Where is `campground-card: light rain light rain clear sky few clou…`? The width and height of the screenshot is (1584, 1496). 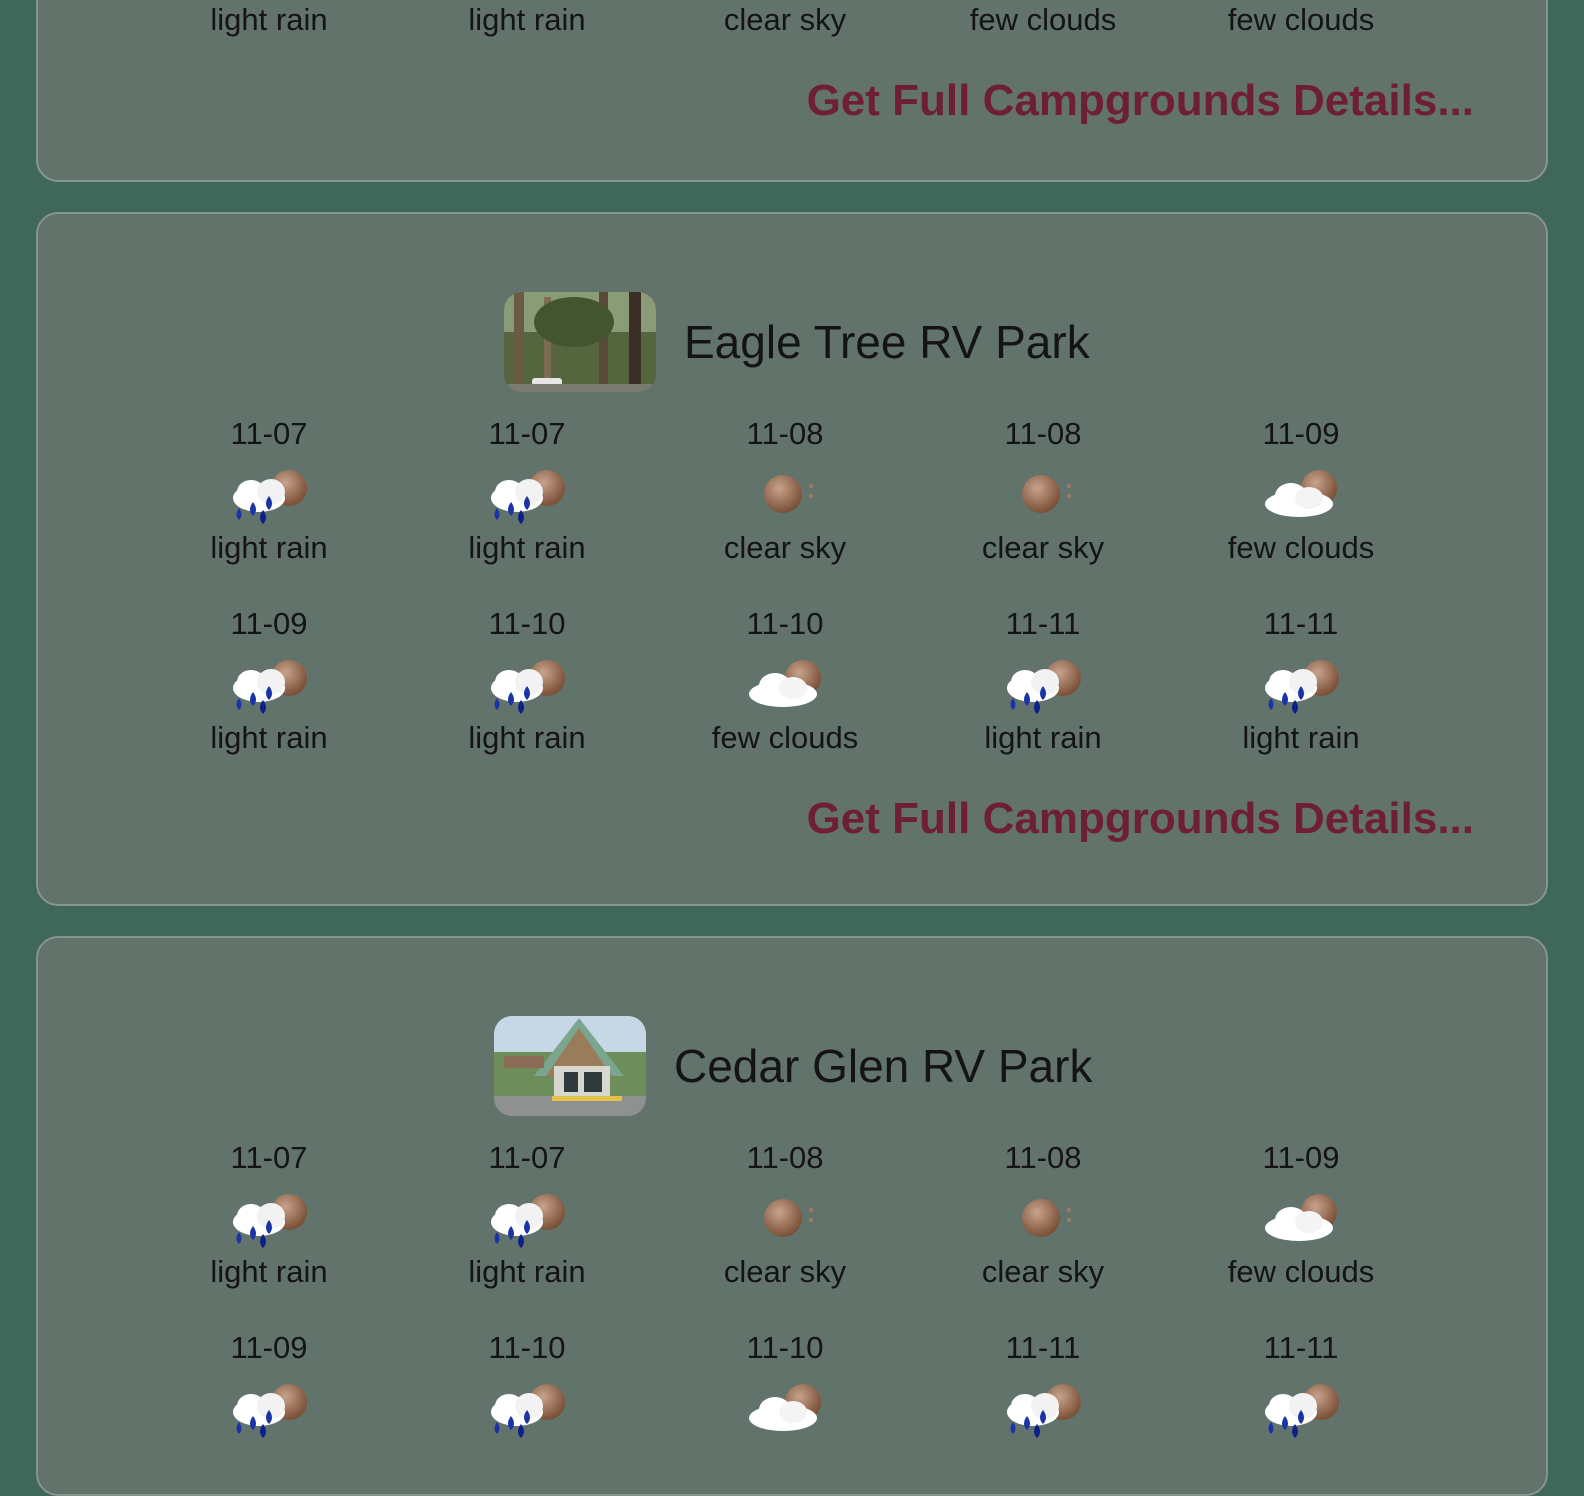 campground-card: light rain light rain clear sky few clou… is located at coordinates (792, 91).